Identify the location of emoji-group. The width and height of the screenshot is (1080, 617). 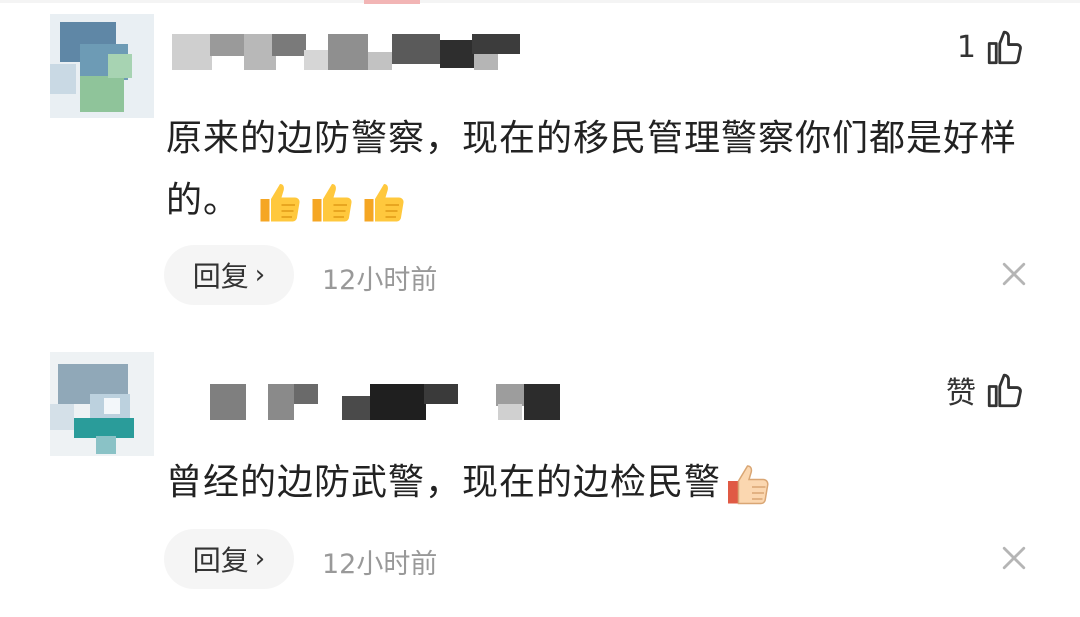
(324, 201).